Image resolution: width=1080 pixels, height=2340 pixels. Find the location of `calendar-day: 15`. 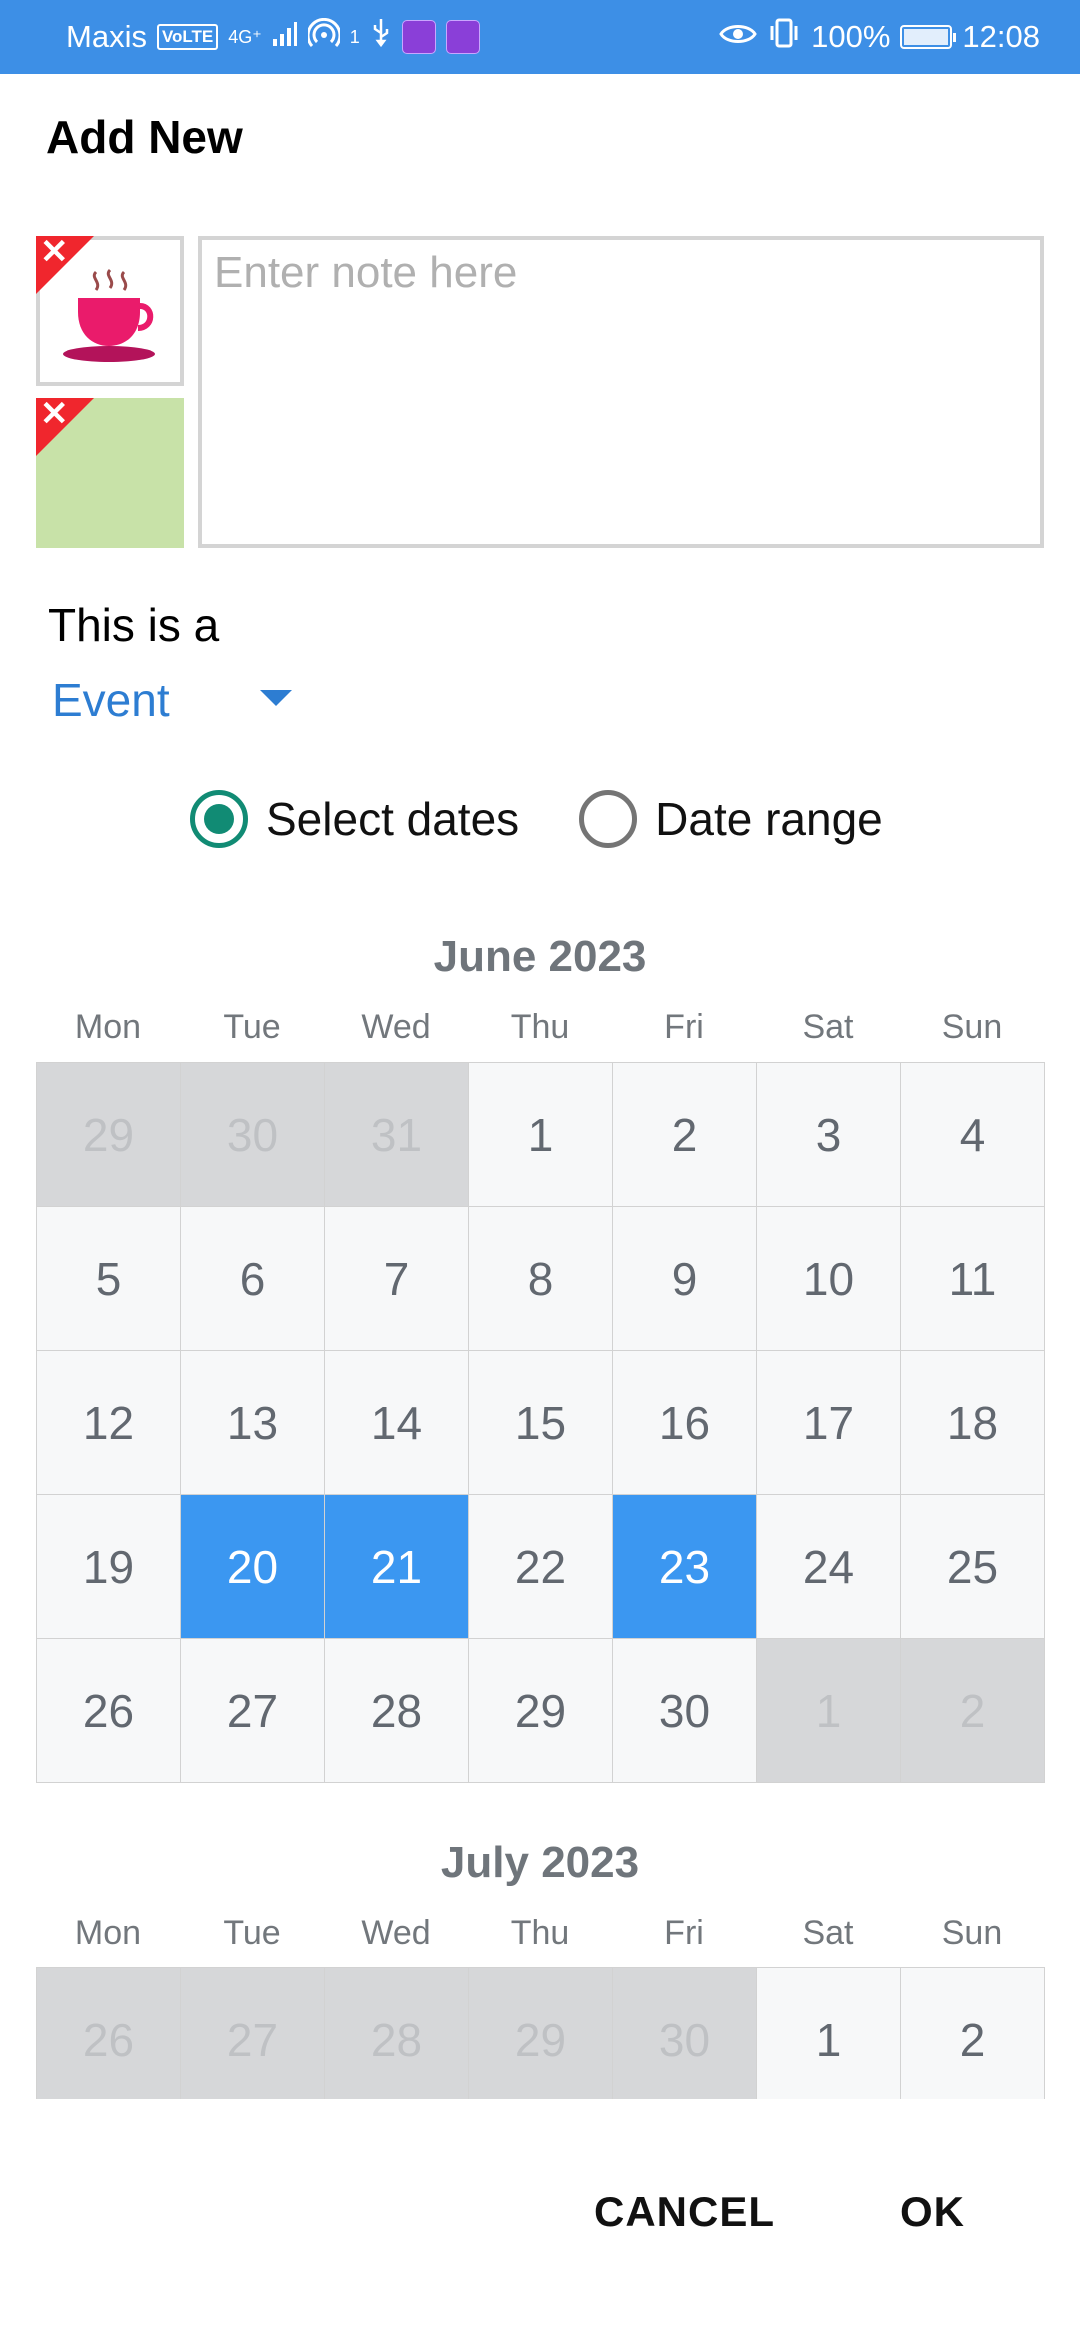

calendar-day: 15 is located at coordinates (541, 1423).